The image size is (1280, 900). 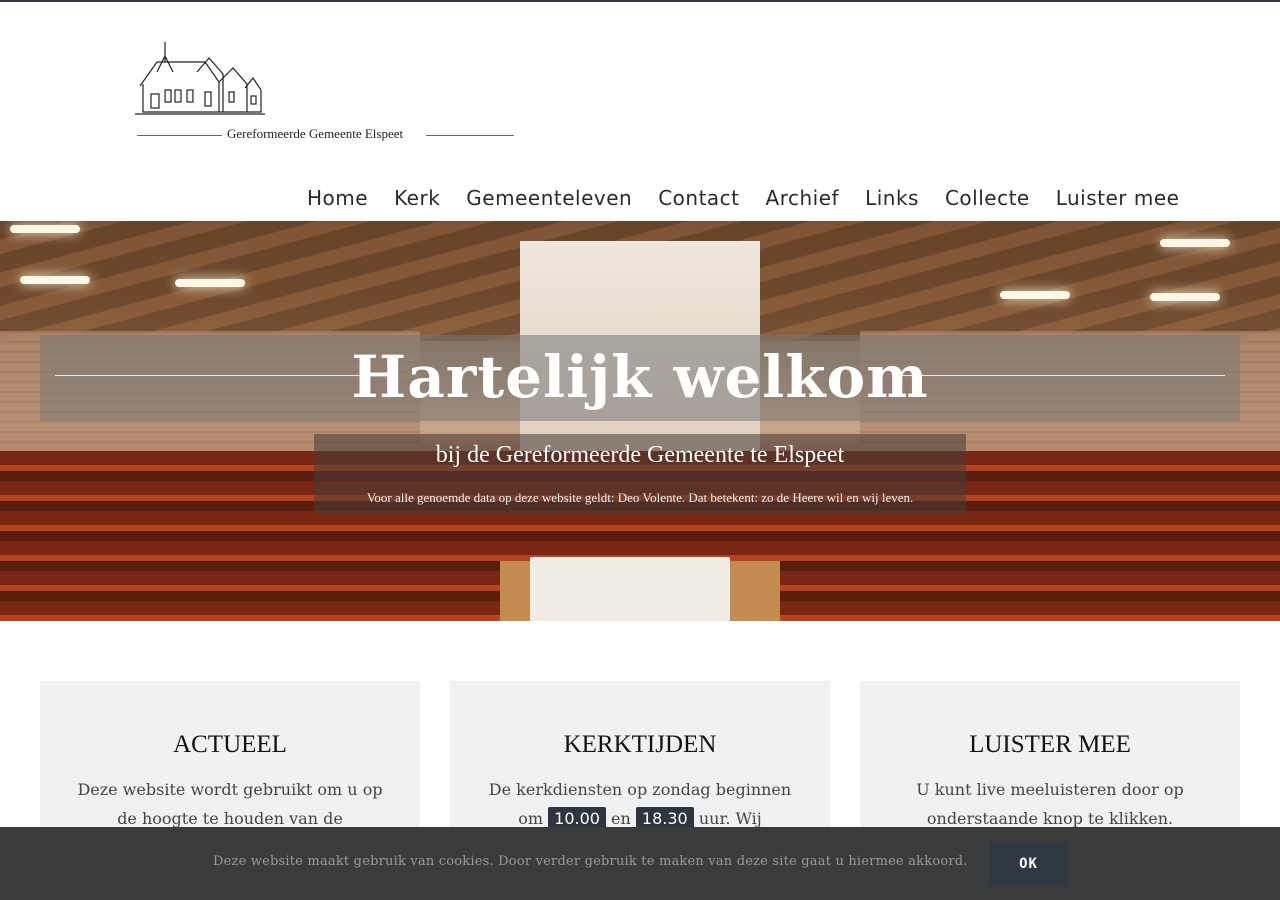 What do you see at coordinates (310, 93) in the screenshot?
I see `site-logo: Gereformeerde Gemeente Elspeet` at bounding box center [310, 93].